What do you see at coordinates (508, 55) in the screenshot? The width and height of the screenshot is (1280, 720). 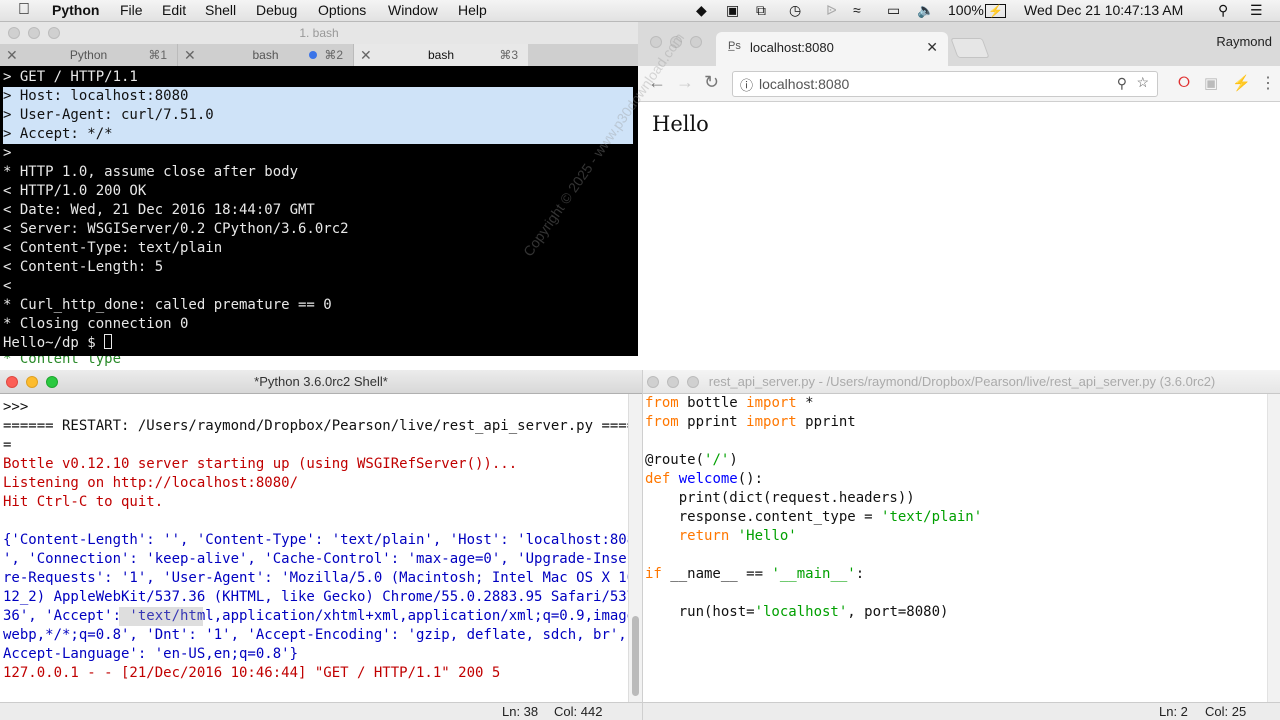 I see `tab-shortcut: ⌘3` at bounding box center [508, 55].